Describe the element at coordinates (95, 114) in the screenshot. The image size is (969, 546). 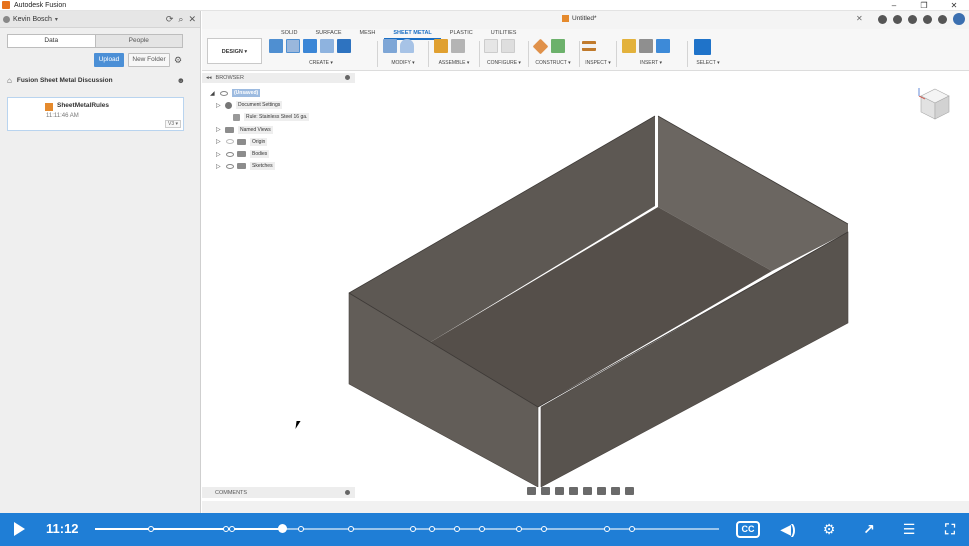
I see `file-card: SheetMetalRules 11:11:46 AM V3 ▾` at that location.